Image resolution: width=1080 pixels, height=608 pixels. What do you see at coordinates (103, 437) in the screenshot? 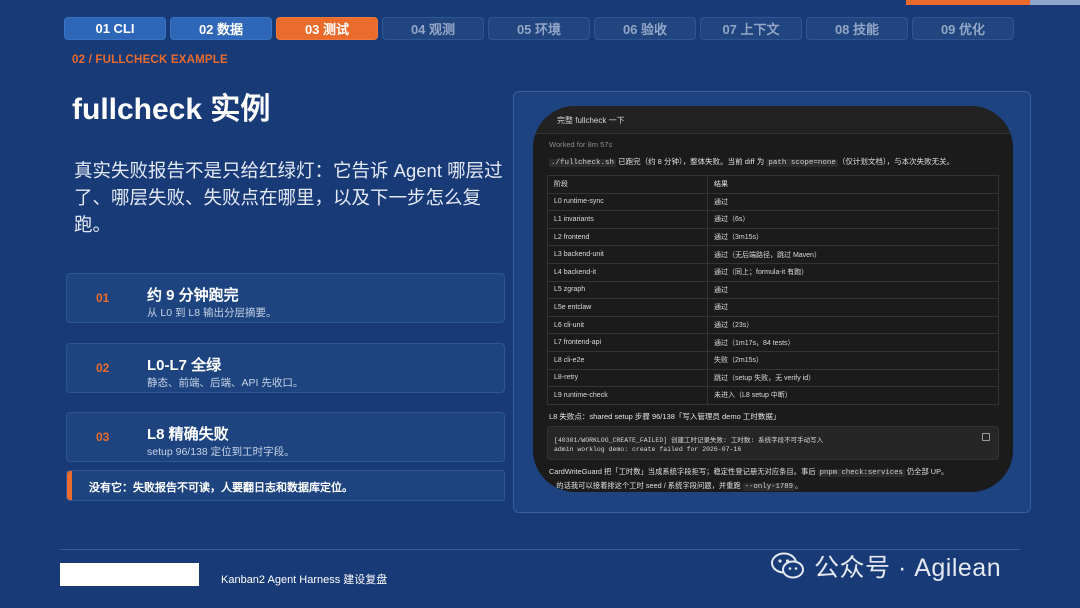
I see `card-number: 03` at bounding box center [103, 437].